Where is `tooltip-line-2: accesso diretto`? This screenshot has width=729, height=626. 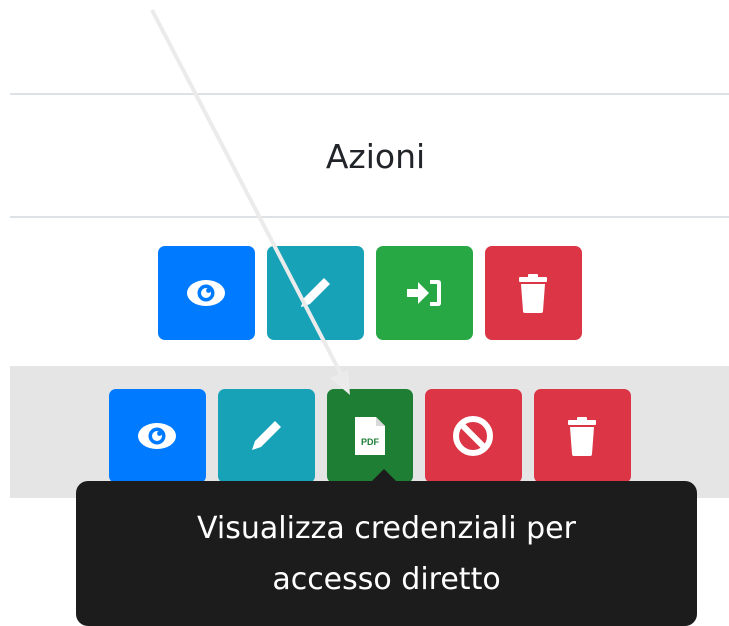 tooltip-line-2: accesso diretto is located at coordinates (386, 579).